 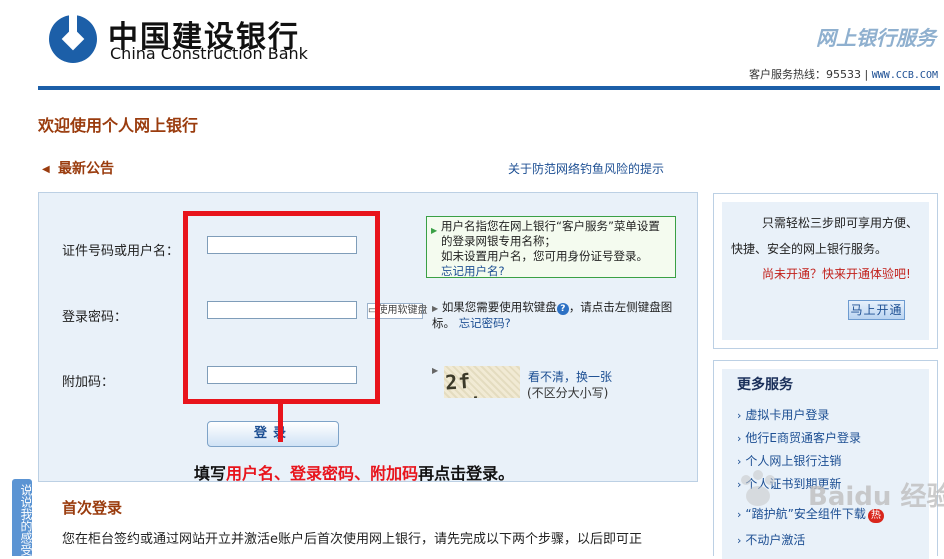 I want to click on bank-name-en: China Construction Bank, so click(x=209, y=53).